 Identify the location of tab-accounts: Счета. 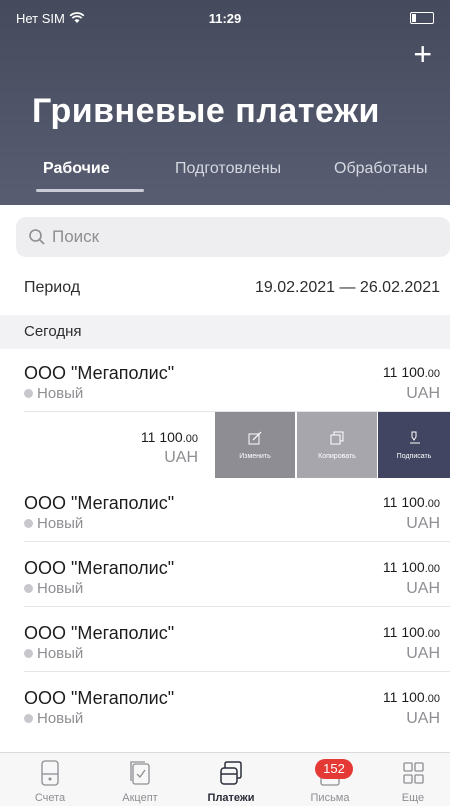
(50, 781).